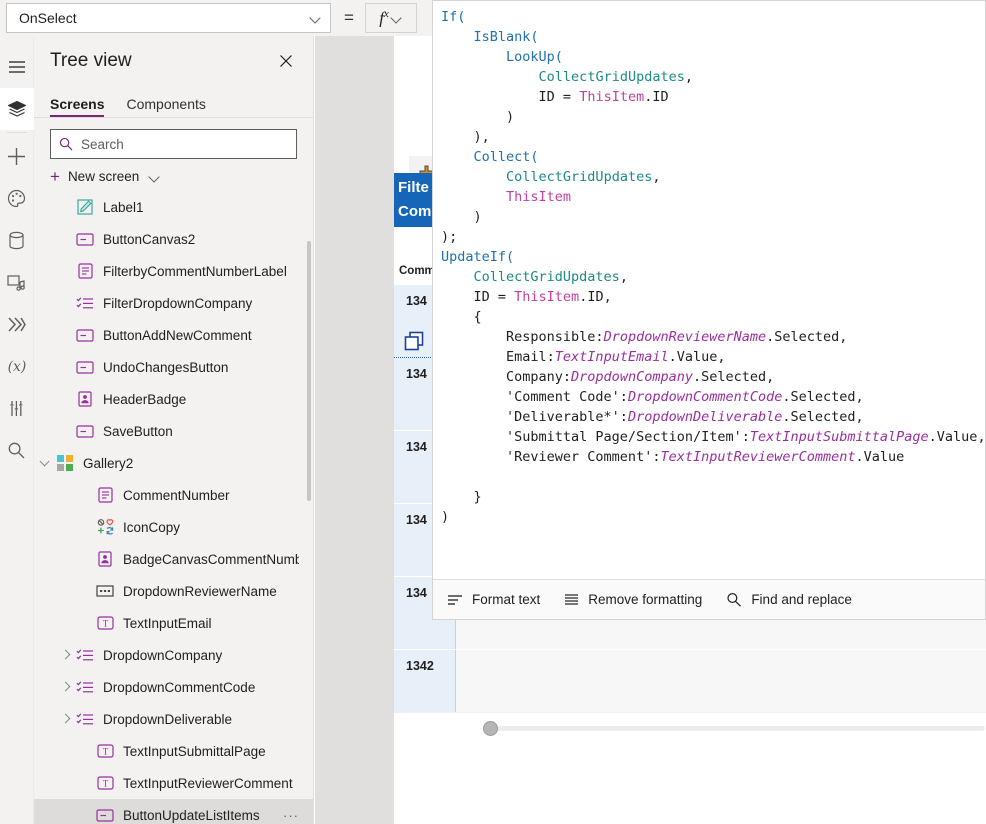 The image size is (986, 824). I want to click on tree-item-label: SaveButton, so click(138, 431).